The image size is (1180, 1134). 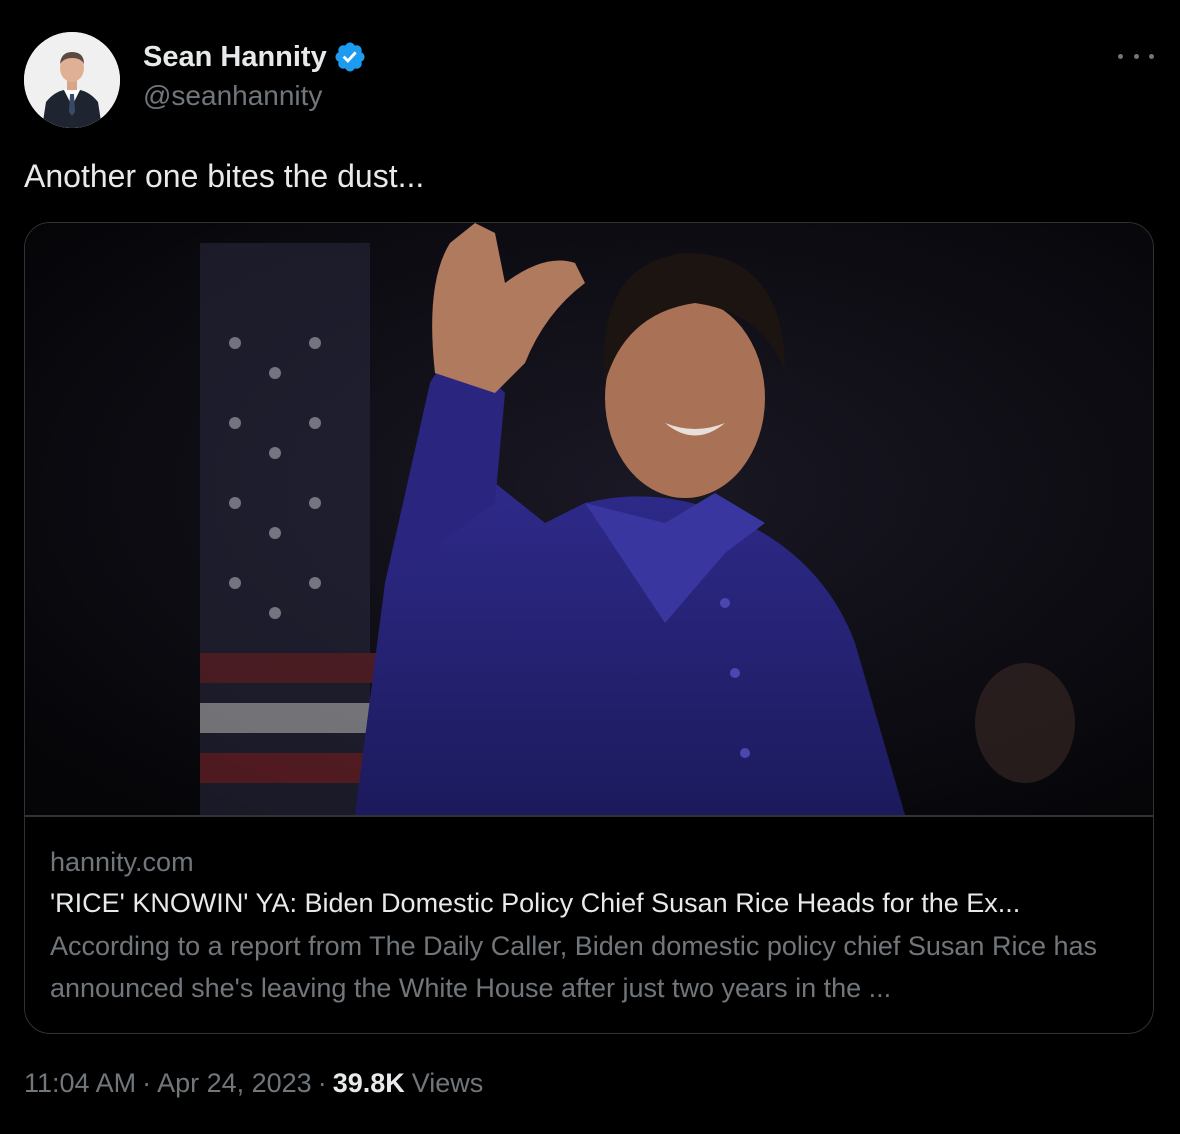 I want to click on views-label: Views, so click(x=447, y=1083).